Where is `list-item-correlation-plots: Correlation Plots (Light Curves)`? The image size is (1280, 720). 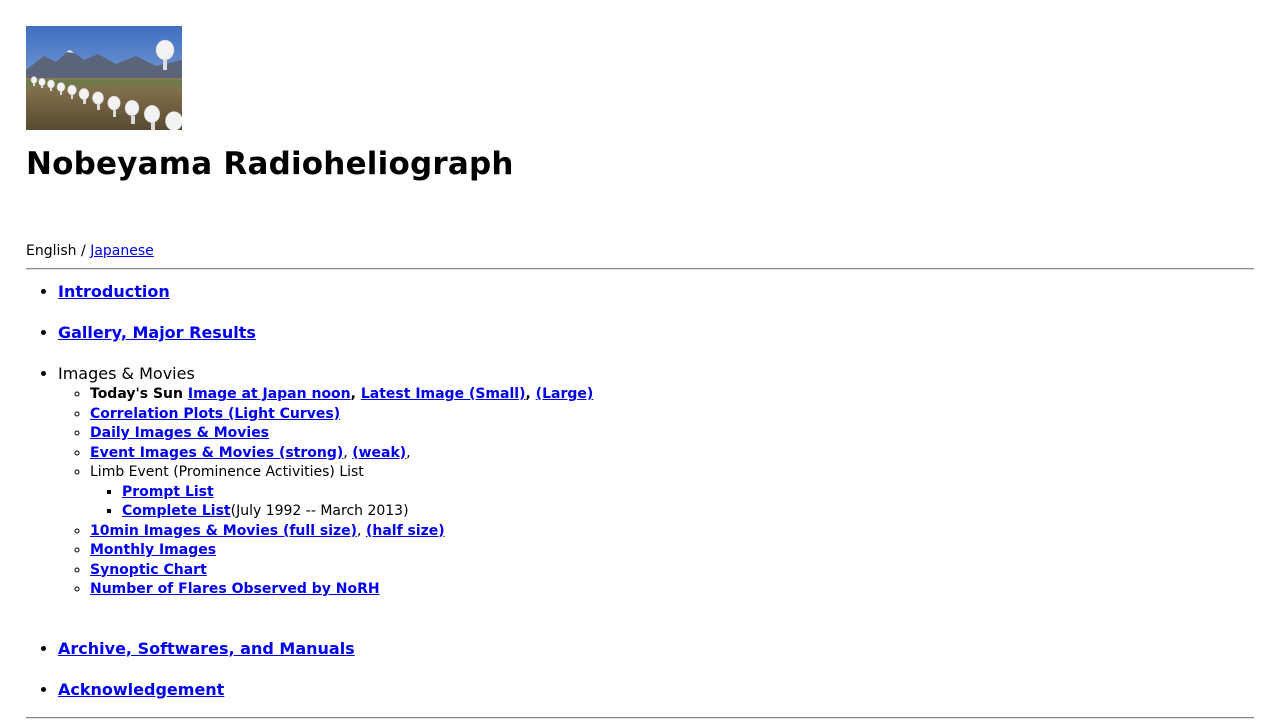
list-item-correlation-plots: Correlation Plots (Light Curves) is located at coordinates (341, 415).